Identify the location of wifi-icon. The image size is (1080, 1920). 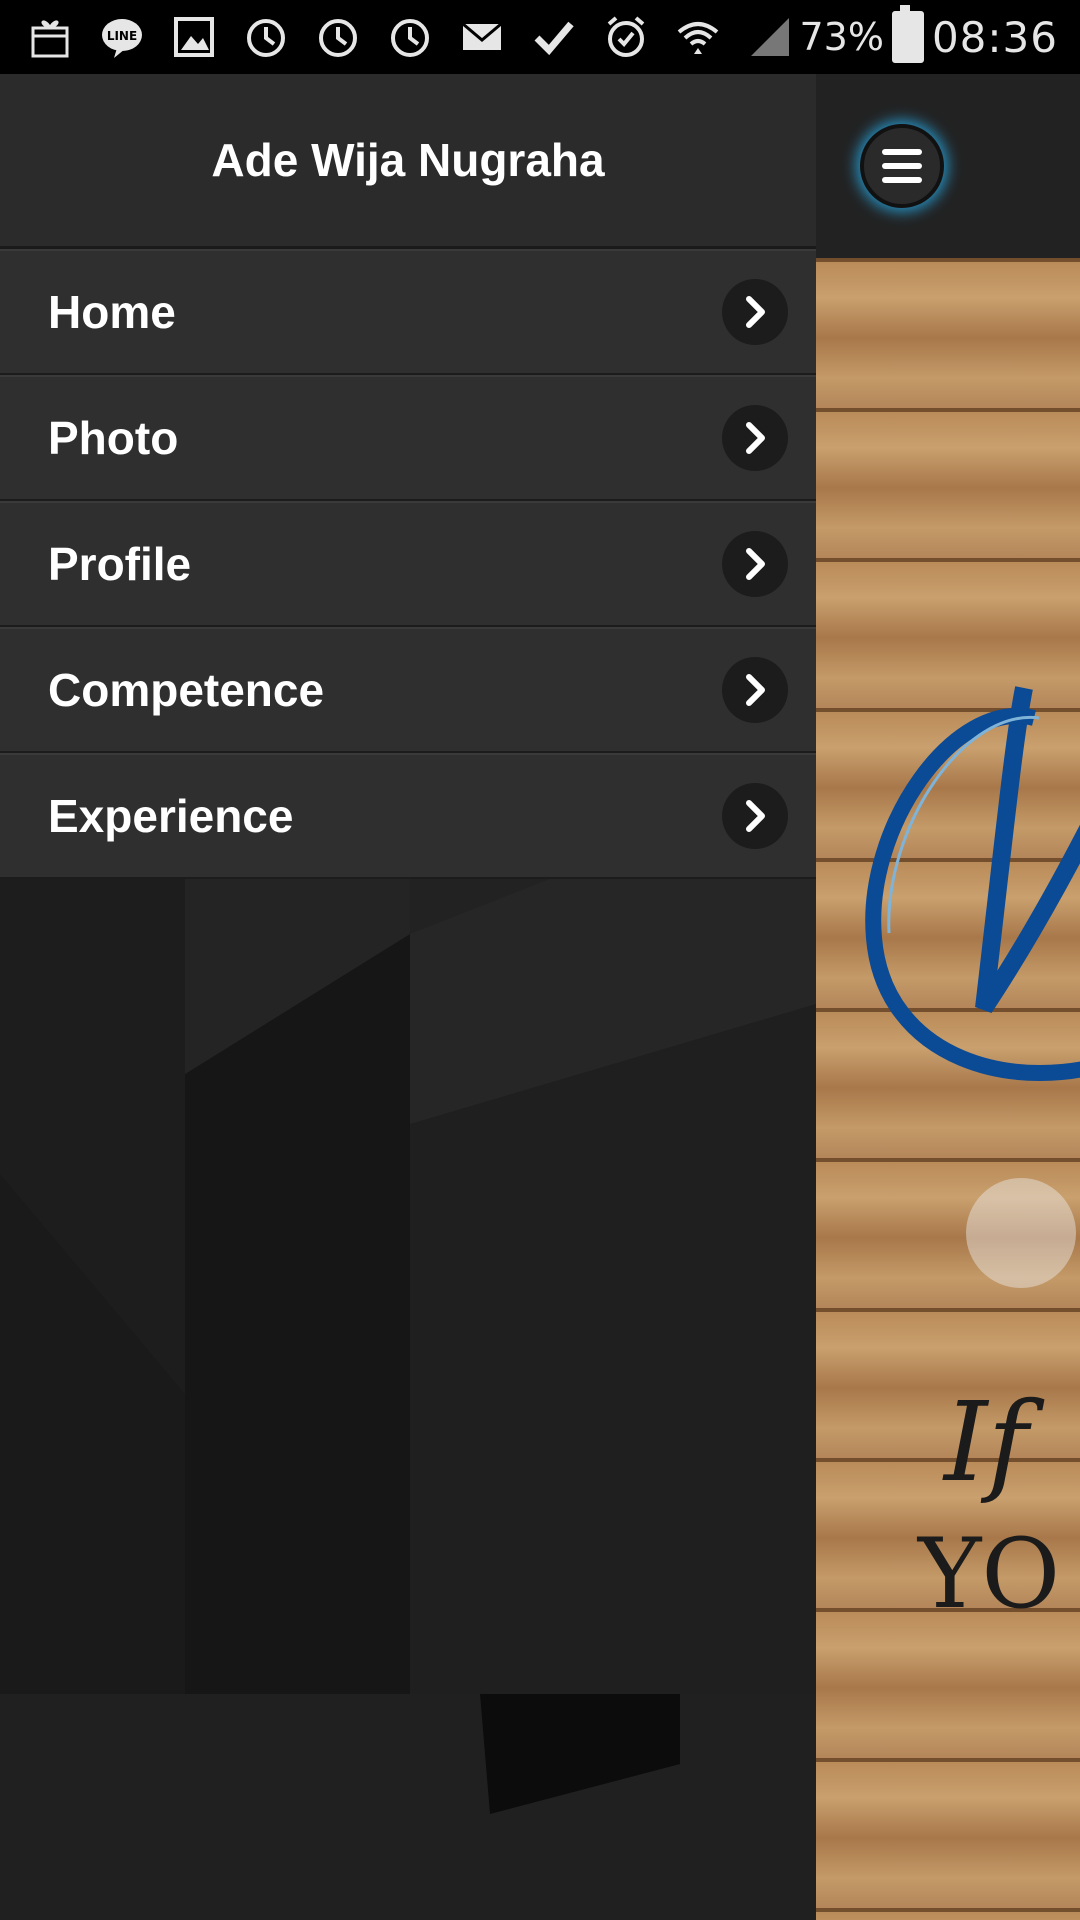
(698, 37).